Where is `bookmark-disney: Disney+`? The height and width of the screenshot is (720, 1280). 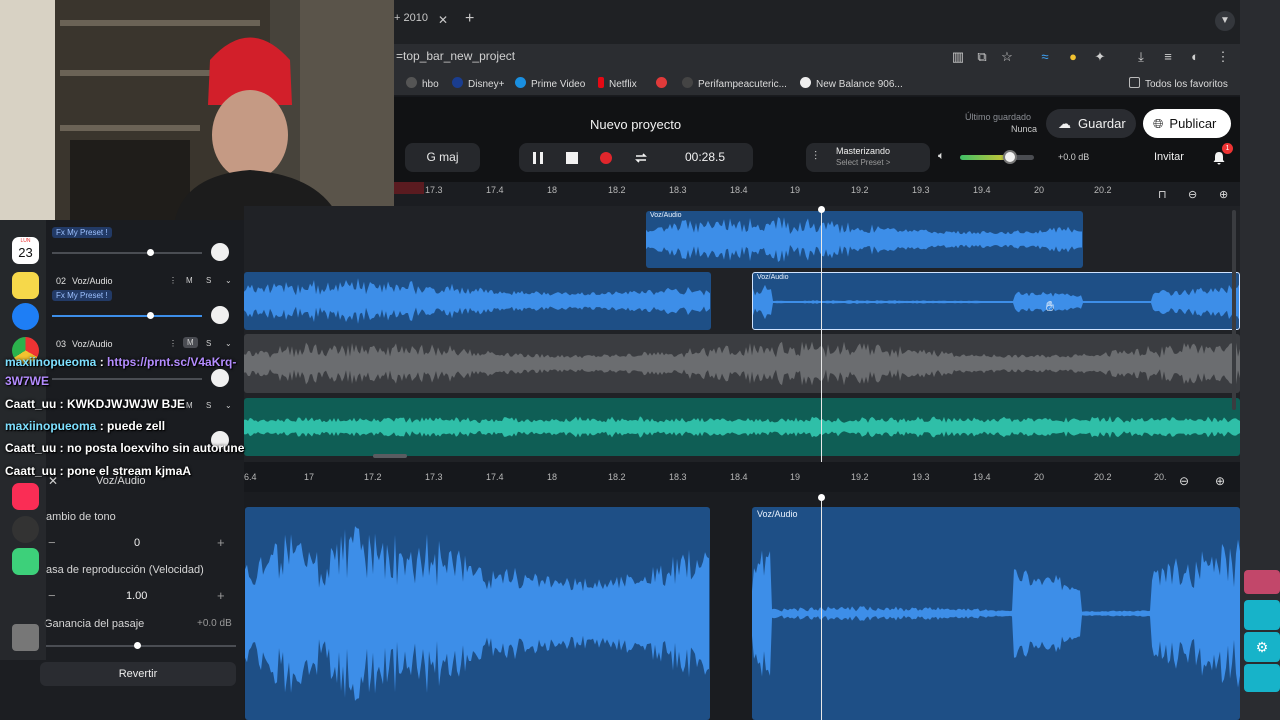 bookmark-disney: Disney+ is located at coordinates (478, 83).